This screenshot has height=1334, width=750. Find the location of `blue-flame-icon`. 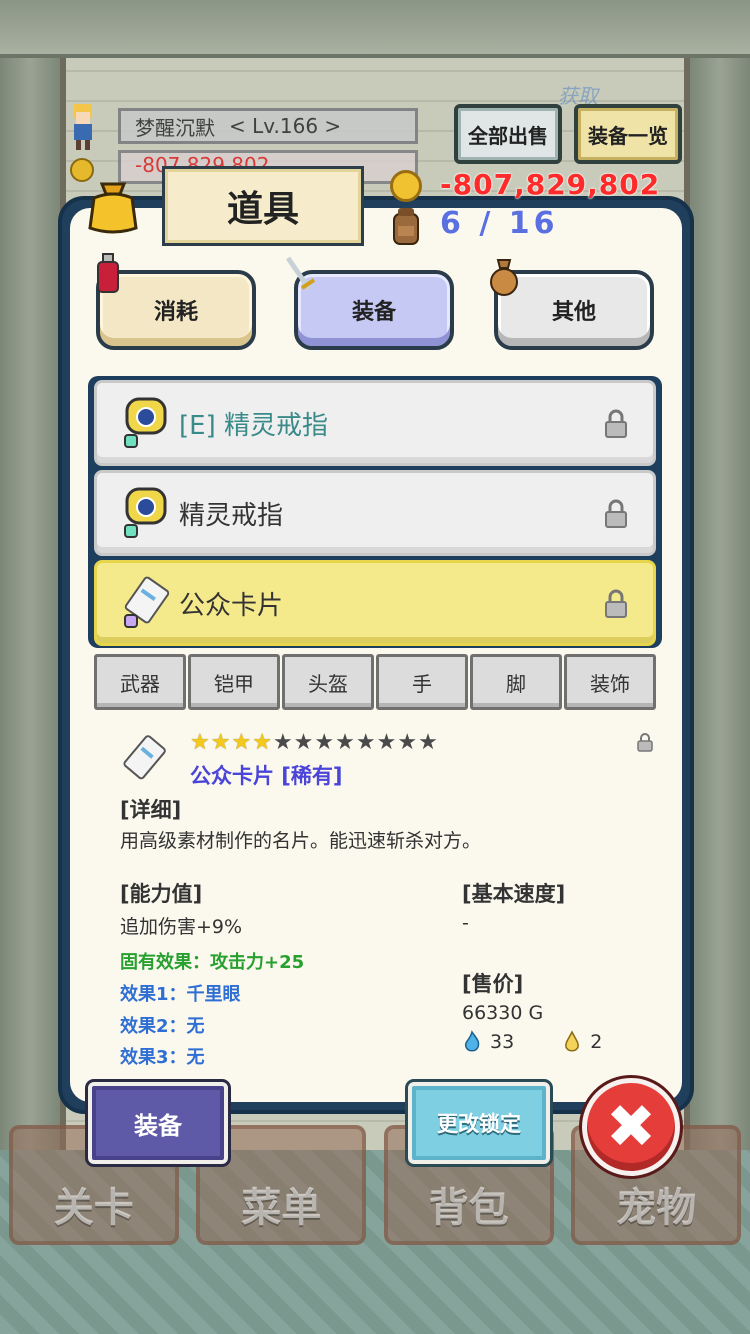

blue-flame-icon is located at coordinates (472, 1041).